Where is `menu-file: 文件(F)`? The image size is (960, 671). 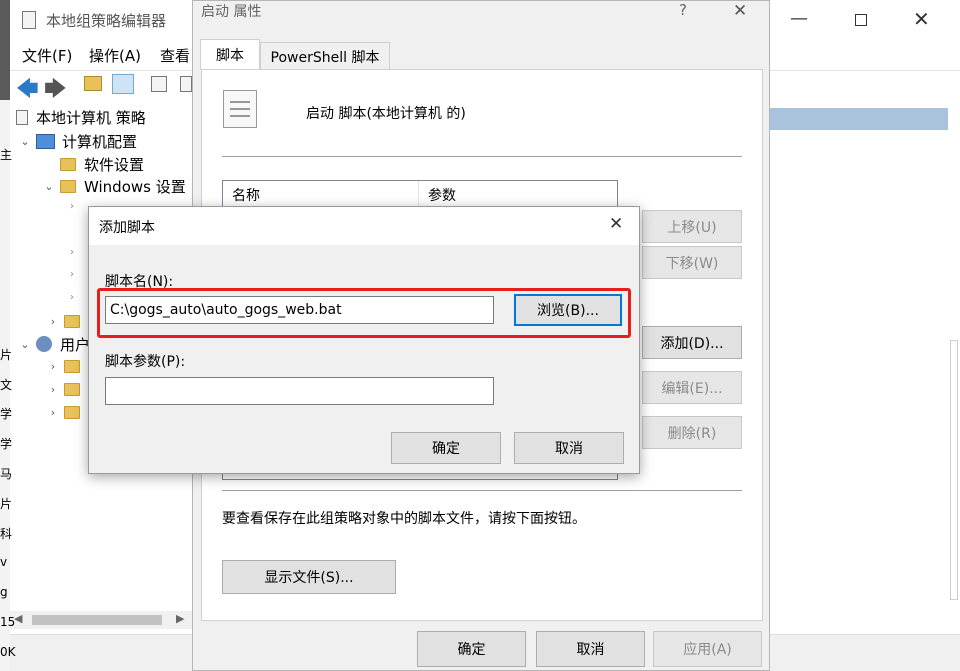 menu-file: 文件(F) is located at coordinates (47, 55).